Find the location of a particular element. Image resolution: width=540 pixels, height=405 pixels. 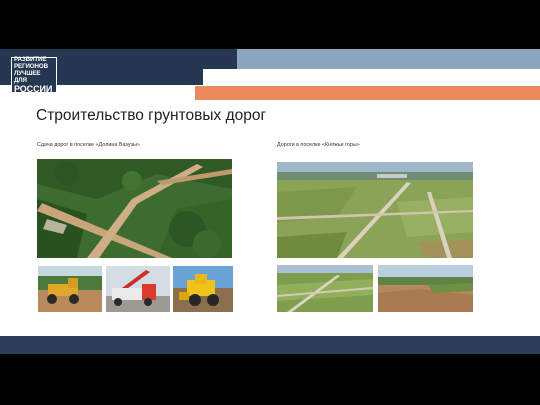

logo-line-4: РОССИИ is located at coordinates (33, 89).